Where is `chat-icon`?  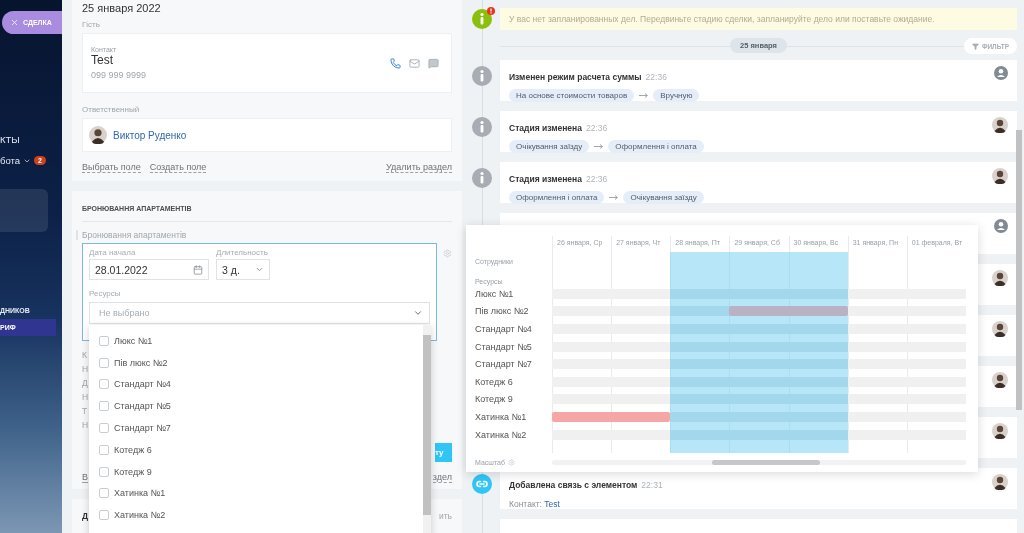
chat-icon is located at coordinates (433, 63).